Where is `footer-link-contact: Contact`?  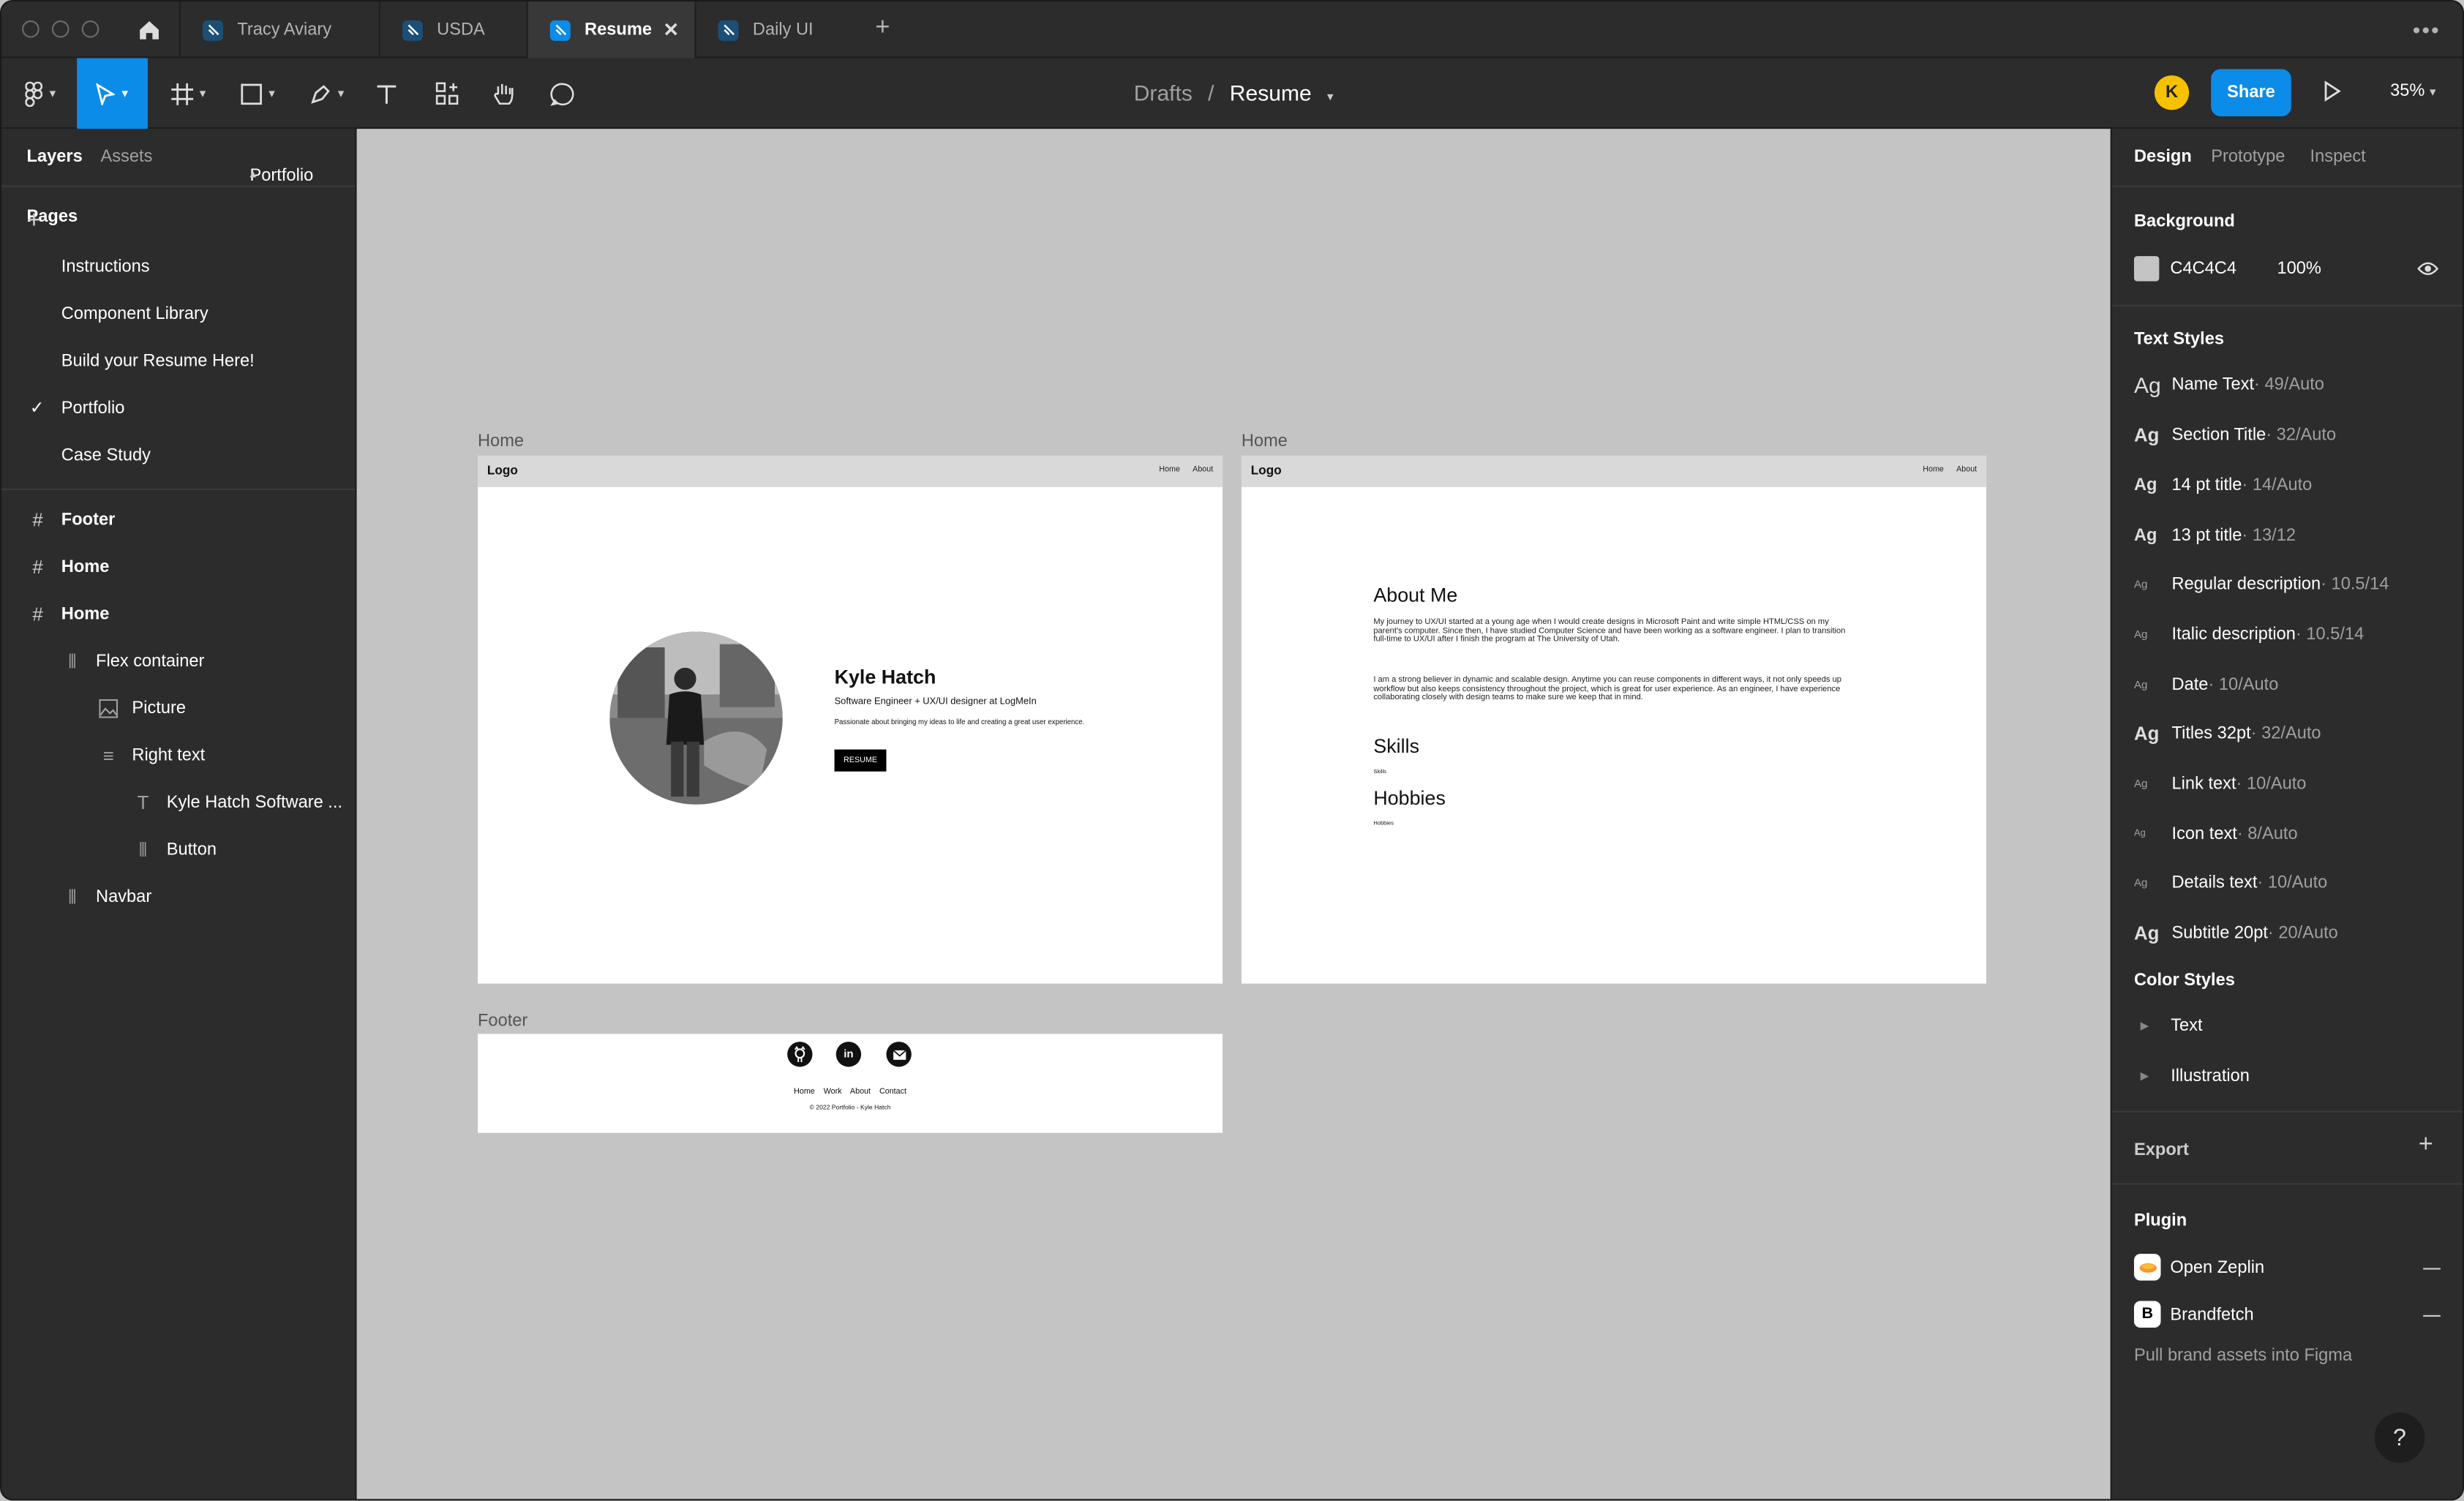 footer-link-contact: Contact is located at coordinates (892, 1091).